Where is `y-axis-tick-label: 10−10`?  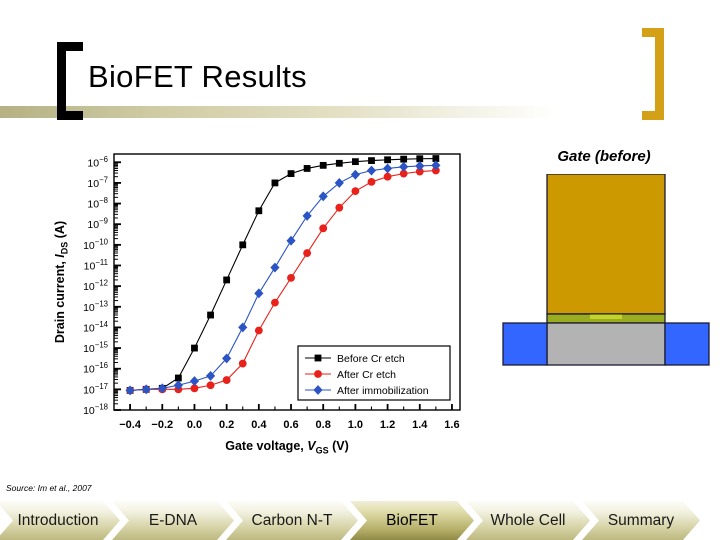
y-axis-tick-label: 10−10 is located at coordinates (96, 244).